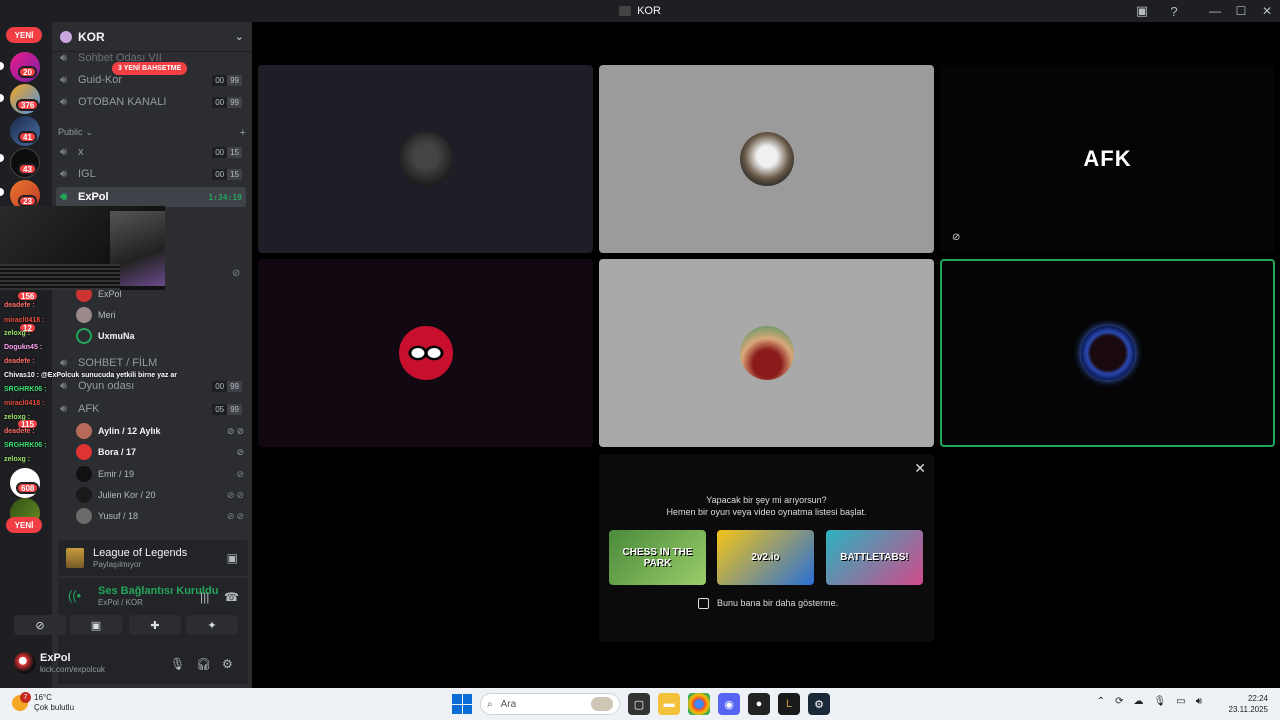 The height and width of the screenshot is (720, 1280). Describe the element at coordinates (920, 468) in the screenshot. I see `close-icon: ✕` at that location.